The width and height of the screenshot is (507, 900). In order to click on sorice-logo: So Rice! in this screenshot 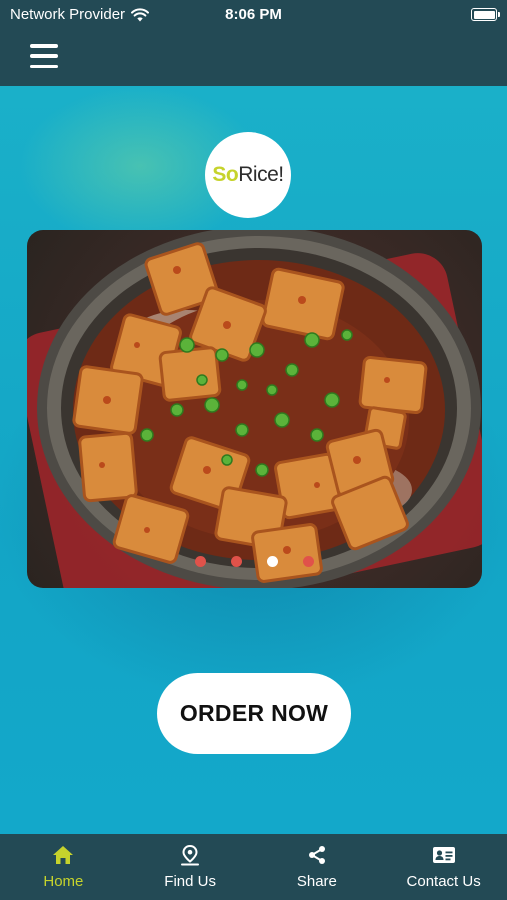, I will do `click(248, 175)`.